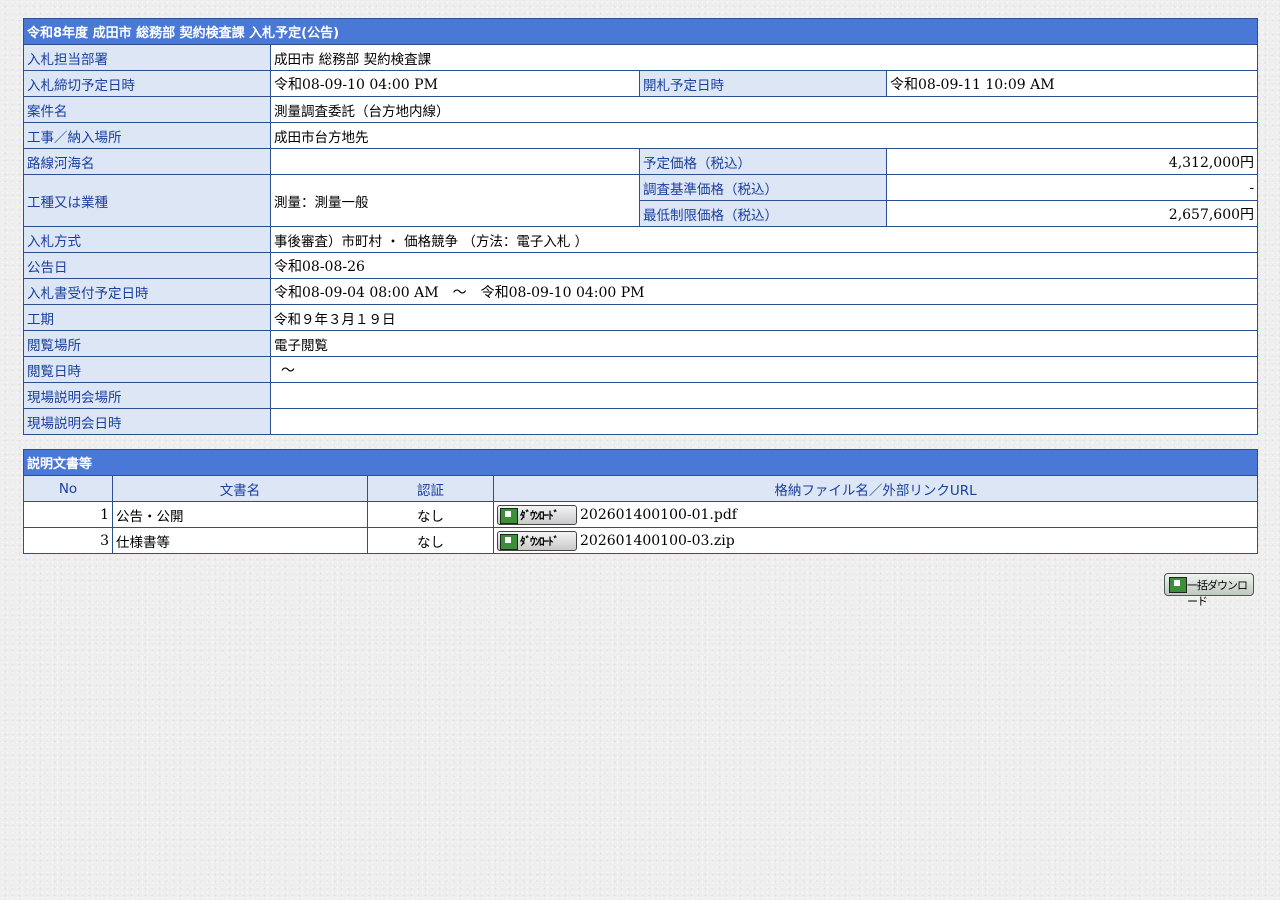  What do you see at coordinates (68, 514) in the screenshot?
I see `doc-no: 1` at bounding box center [68, 514].